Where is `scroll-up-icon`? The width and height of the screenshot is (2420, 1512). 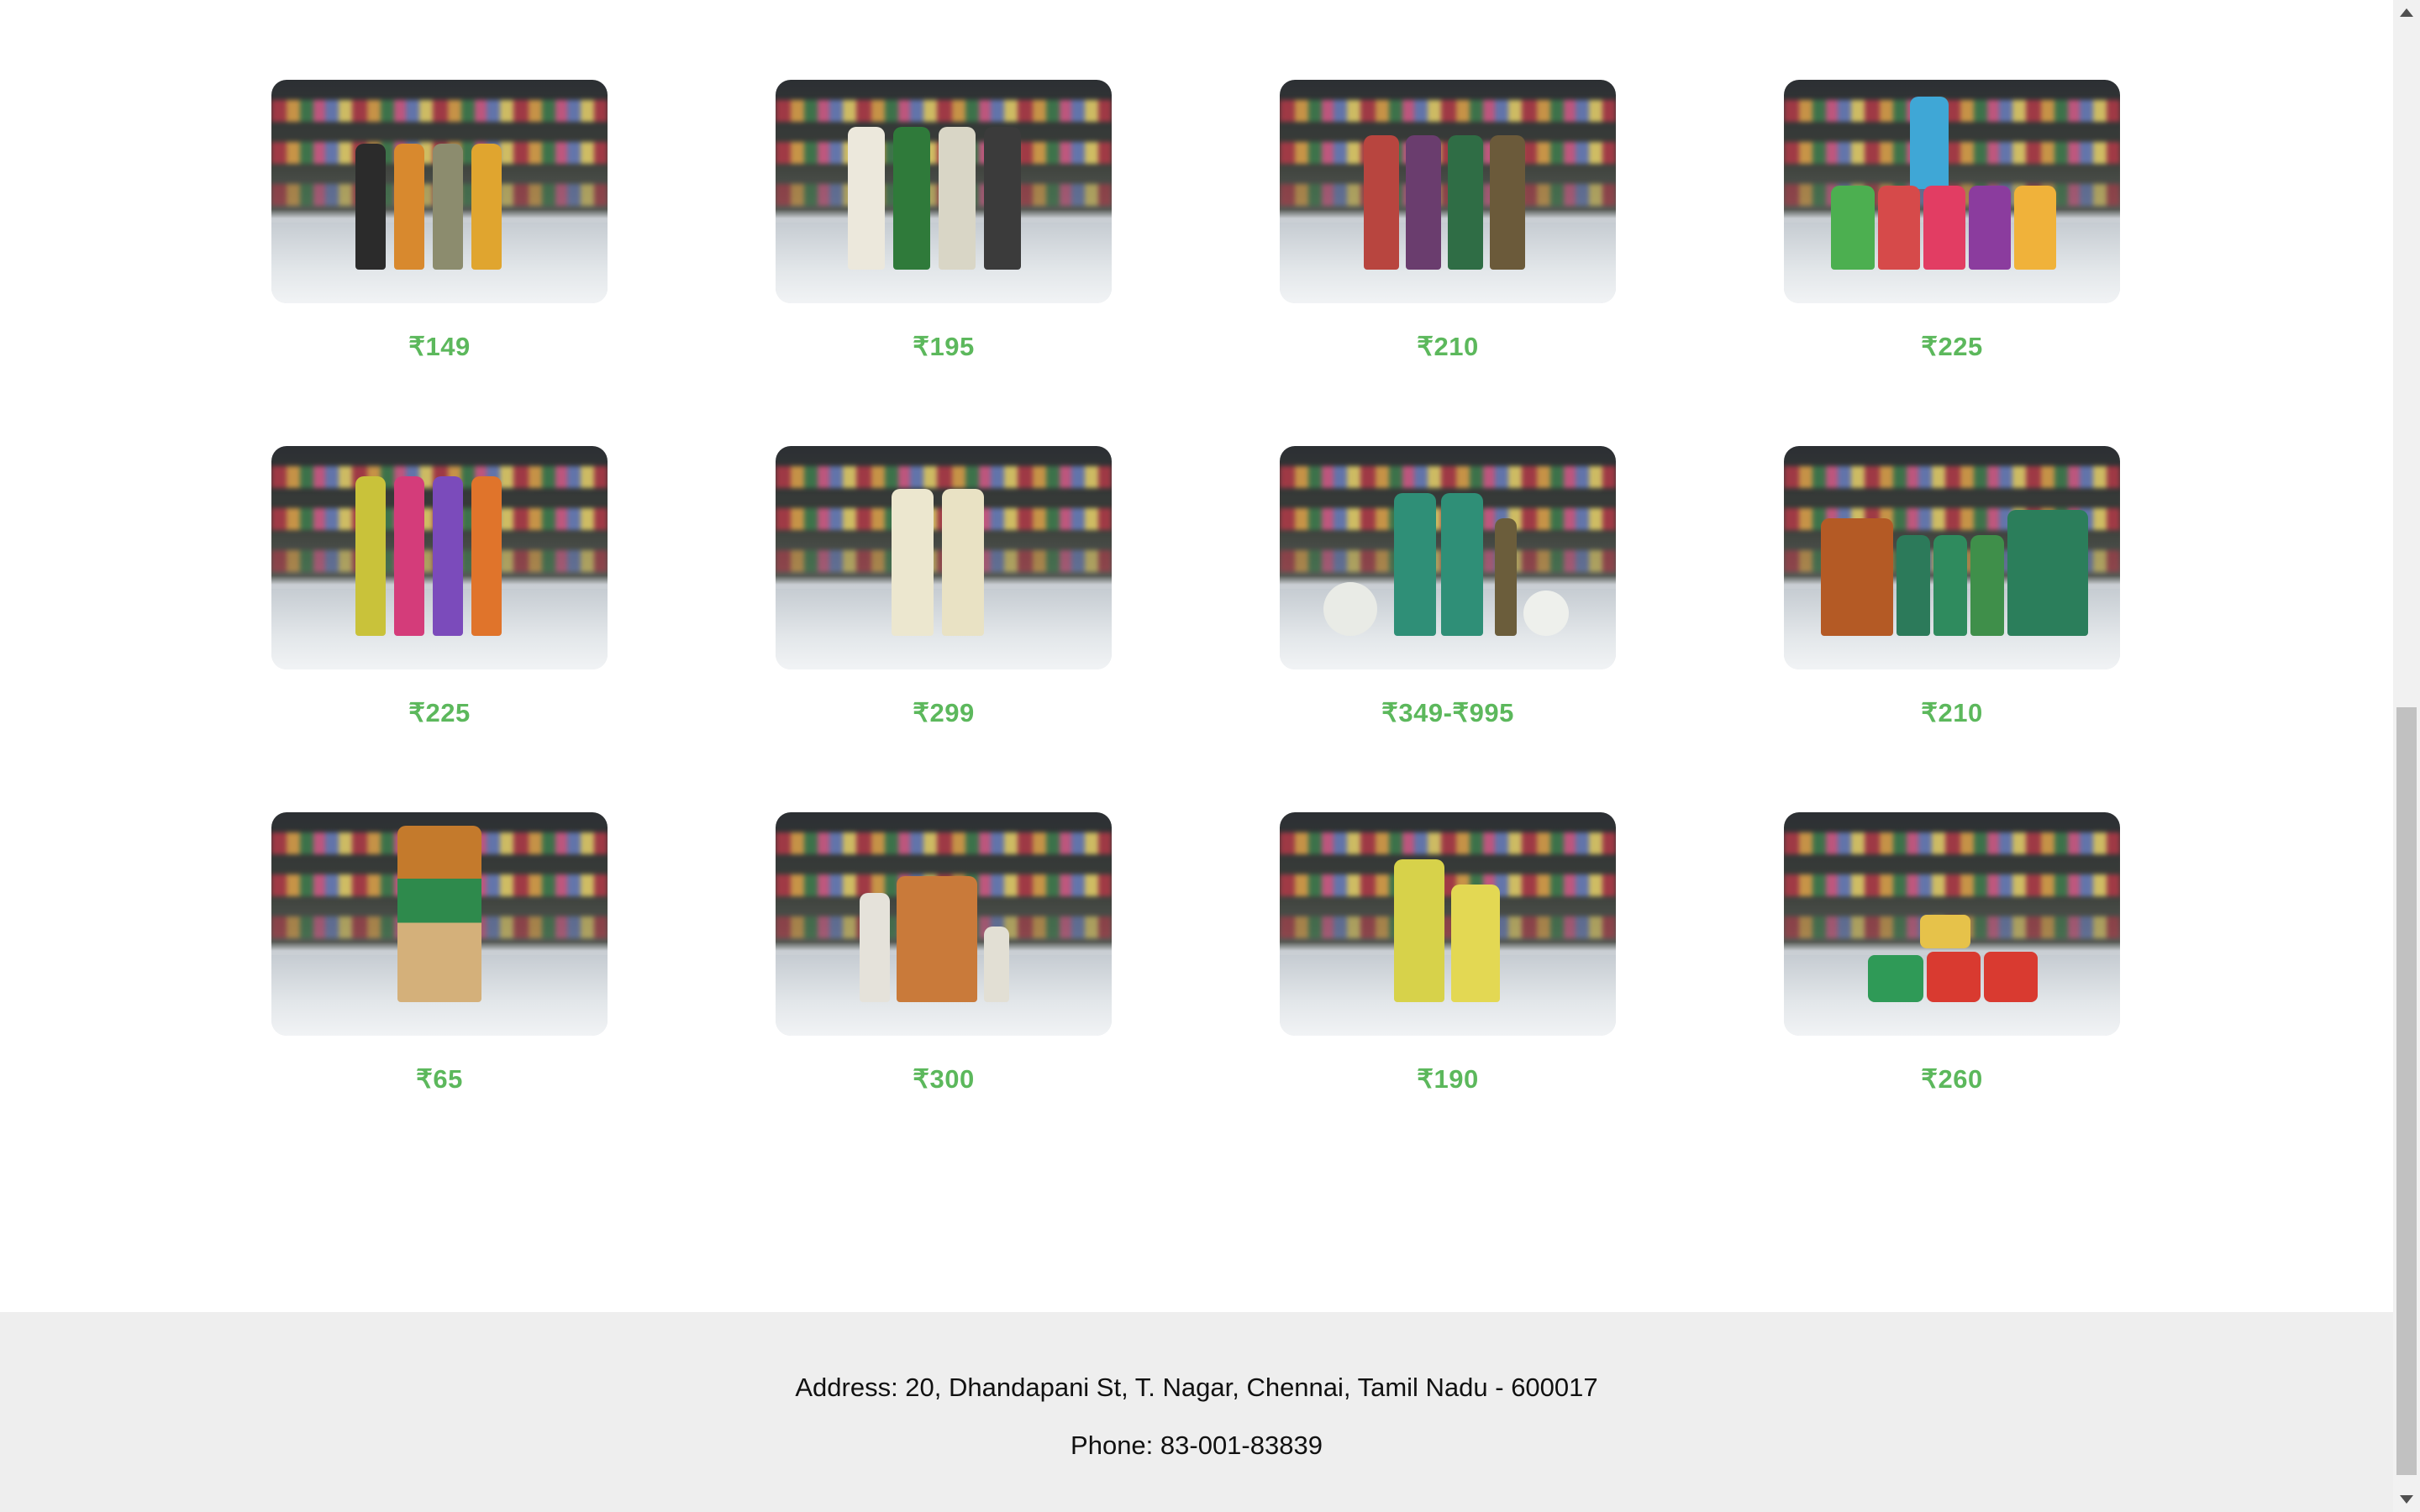 scroll-up-icon is located at coordinates (2406, 12).